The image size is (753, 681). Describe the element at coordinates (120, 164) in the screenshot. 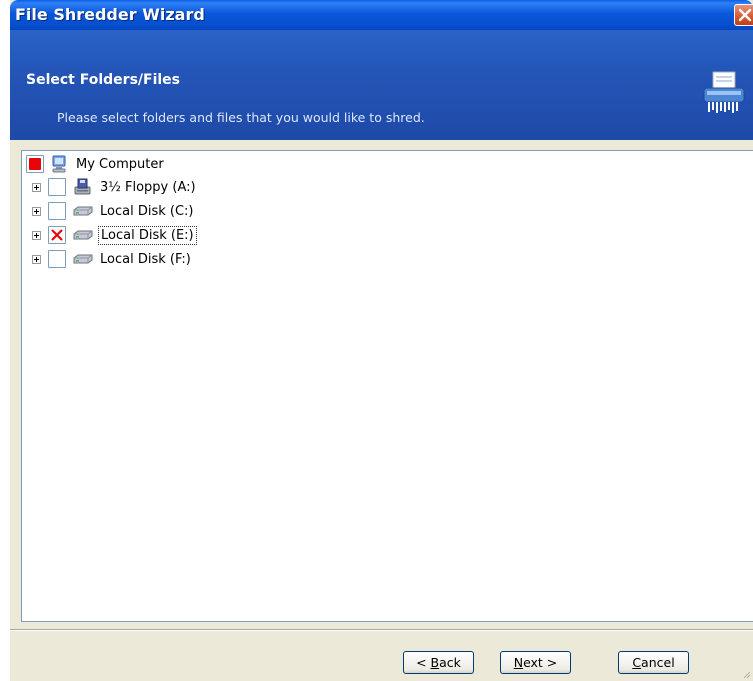

I see `tree-item-label: My Computer` at that location.